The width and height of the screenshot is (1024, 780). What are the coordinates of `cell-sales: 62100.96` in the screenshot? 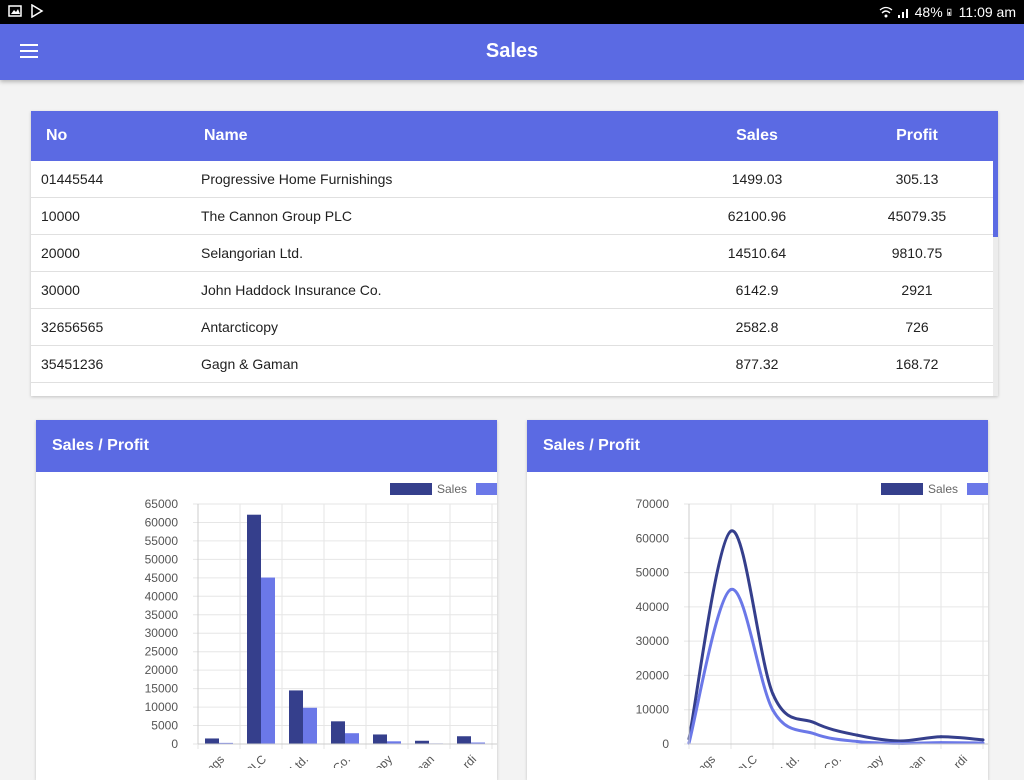 It's located at (757, 216).